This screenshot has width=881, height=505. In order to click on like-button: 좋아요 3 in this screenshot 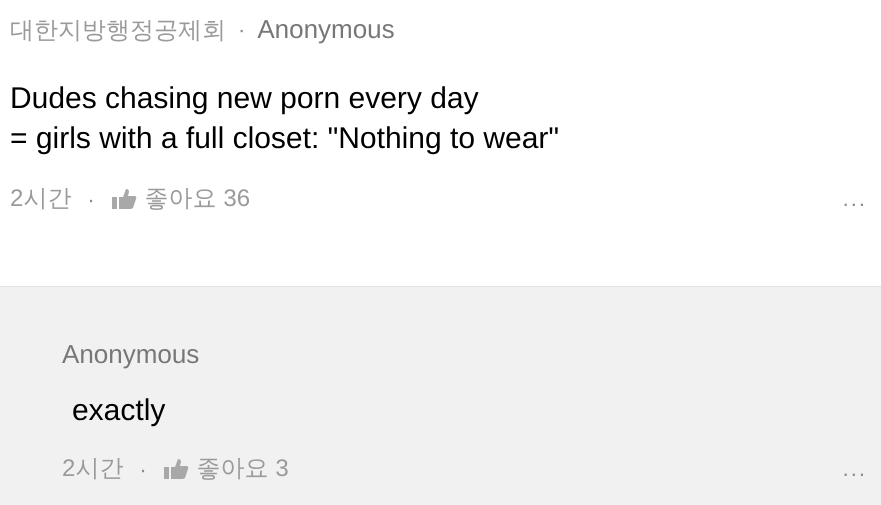, I will do `click(225, 469)`.